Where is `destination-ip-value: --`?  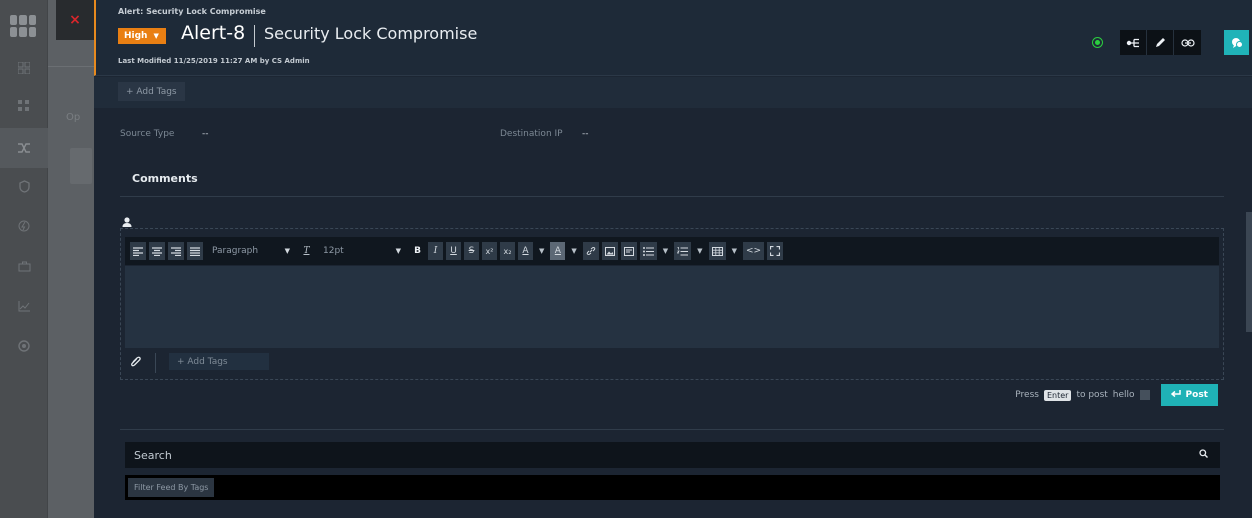 destination-ip-value: -- is located at coordinates (585, 134).